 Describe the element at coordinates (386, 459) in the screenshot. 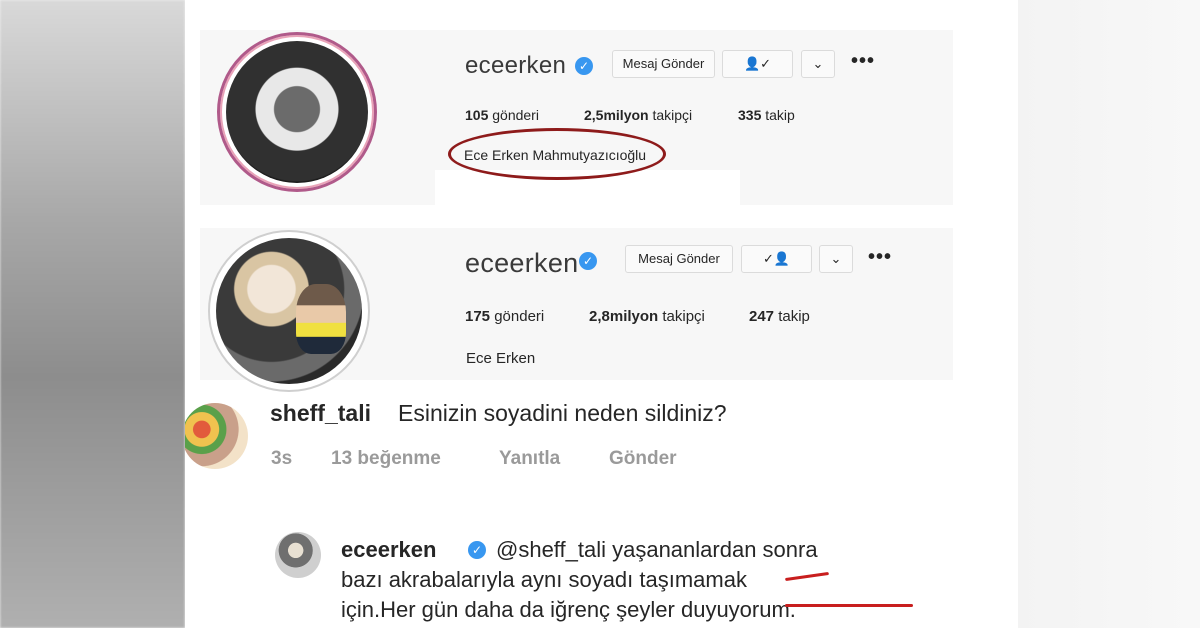

I see `comment-likes: 13 beğenme` at that location.